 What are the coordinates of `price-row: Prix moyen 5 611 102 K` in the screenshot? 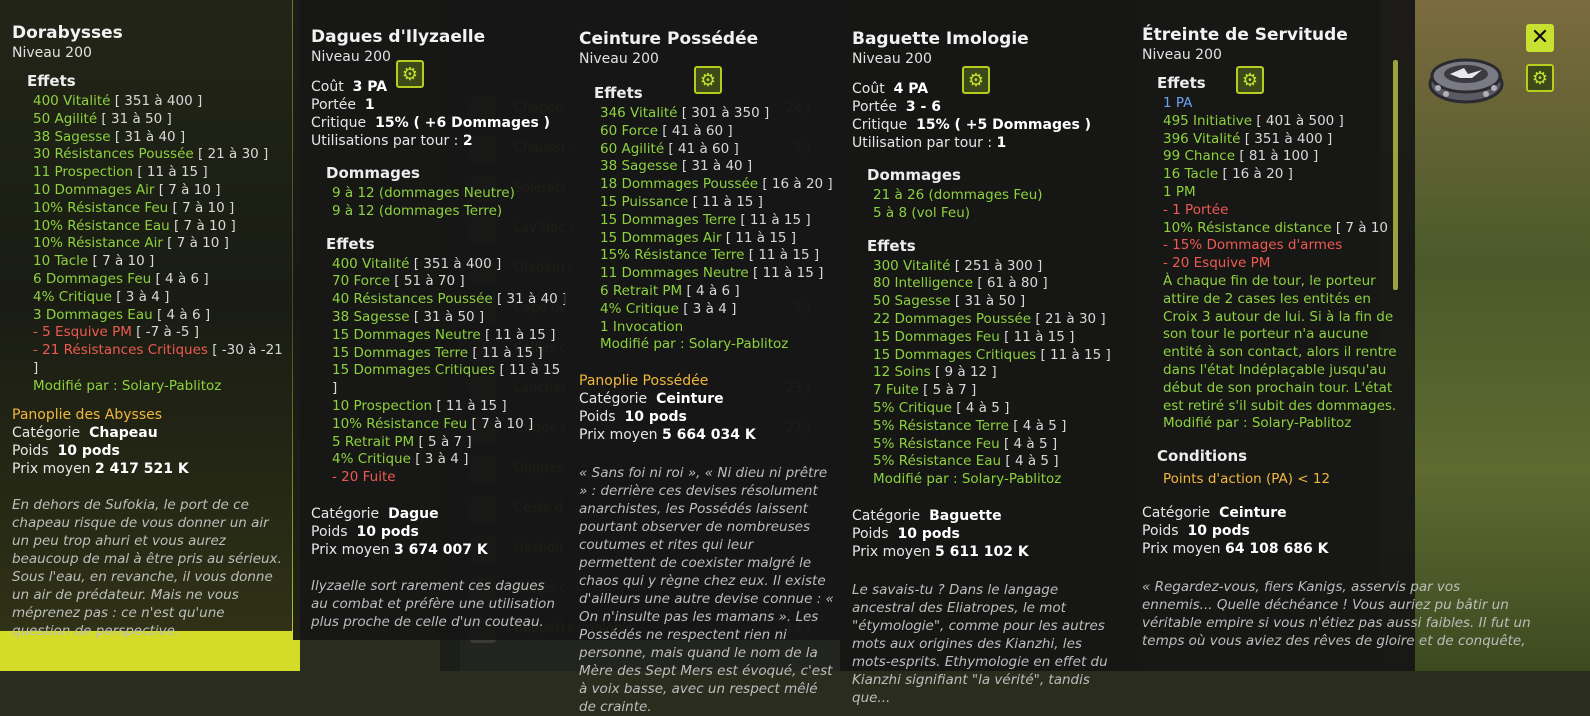 It's located at (991, 552).